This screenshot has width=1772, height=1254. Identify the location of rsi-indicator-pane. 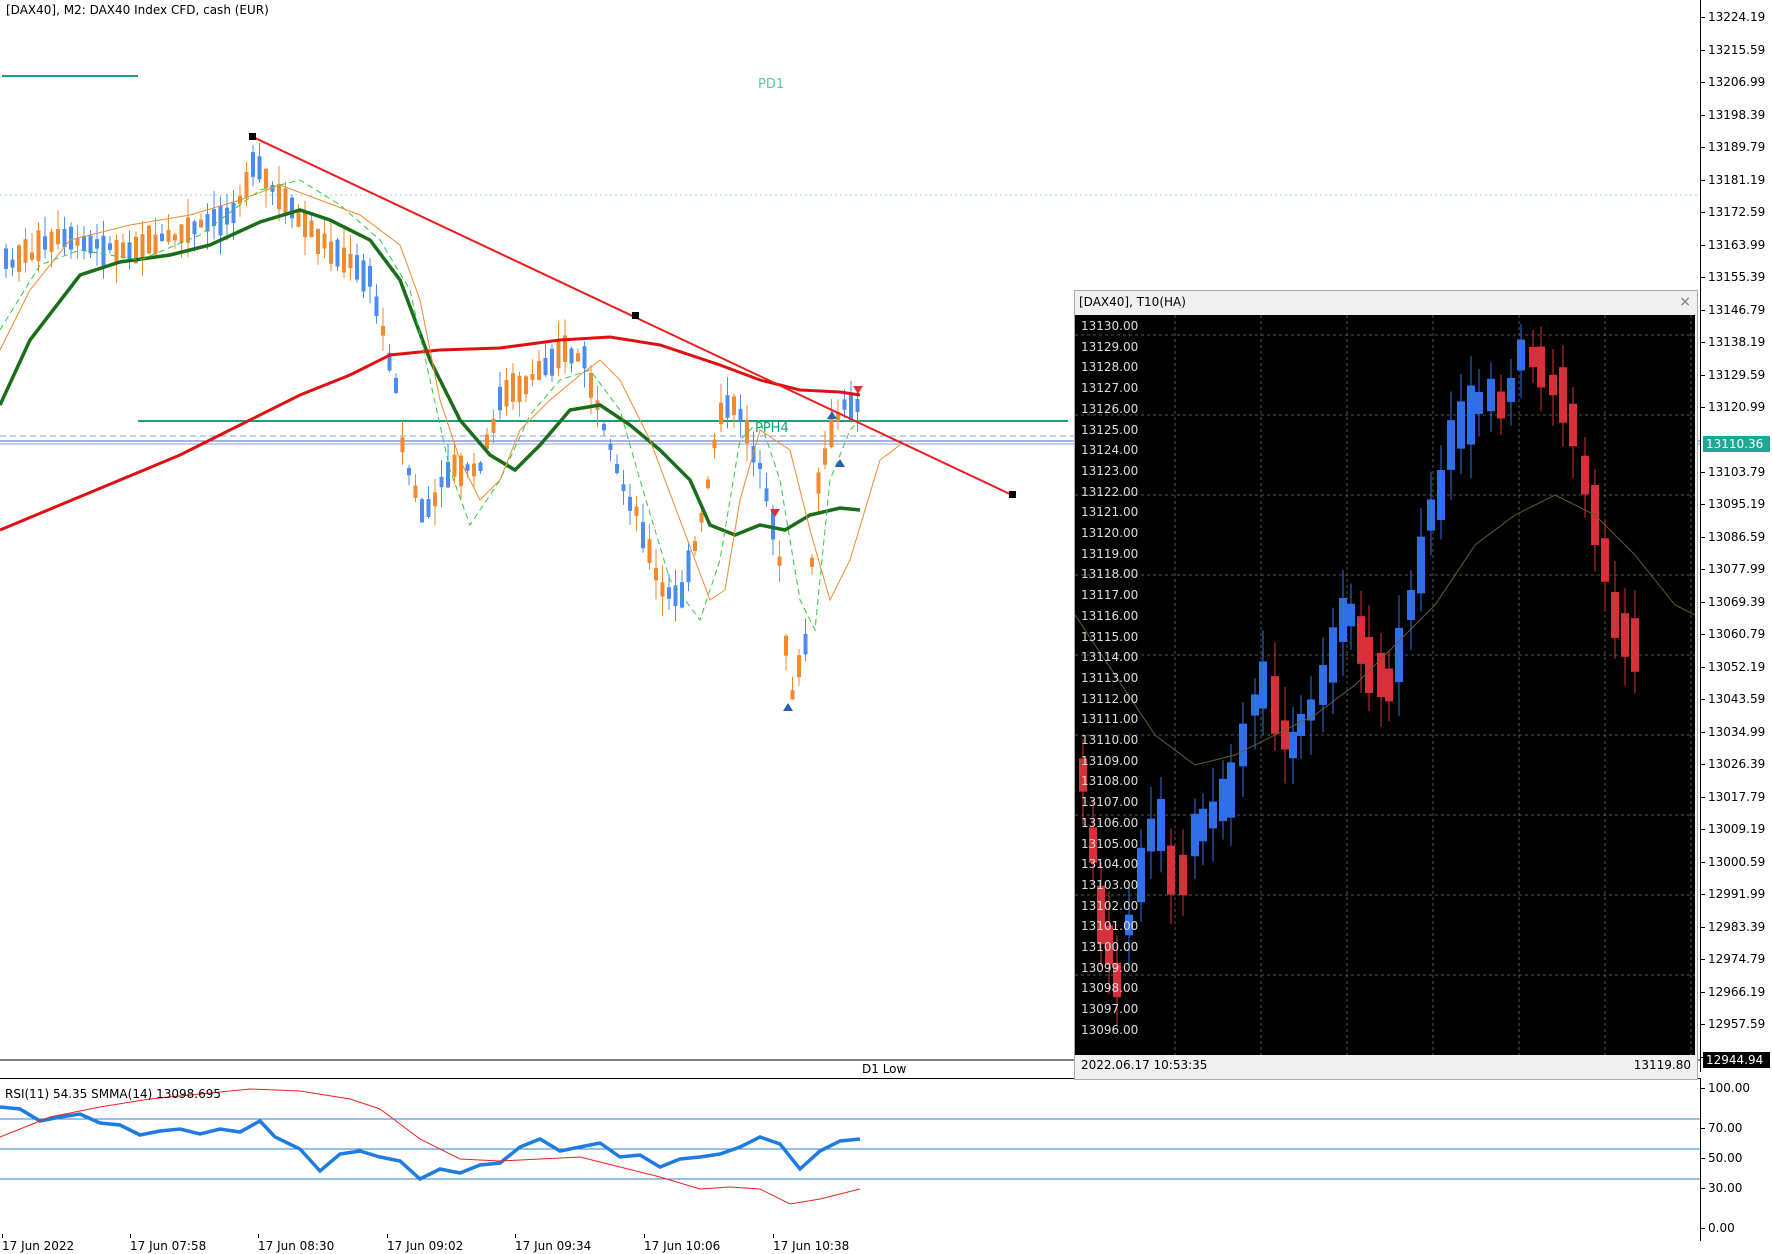
(850, 1159).